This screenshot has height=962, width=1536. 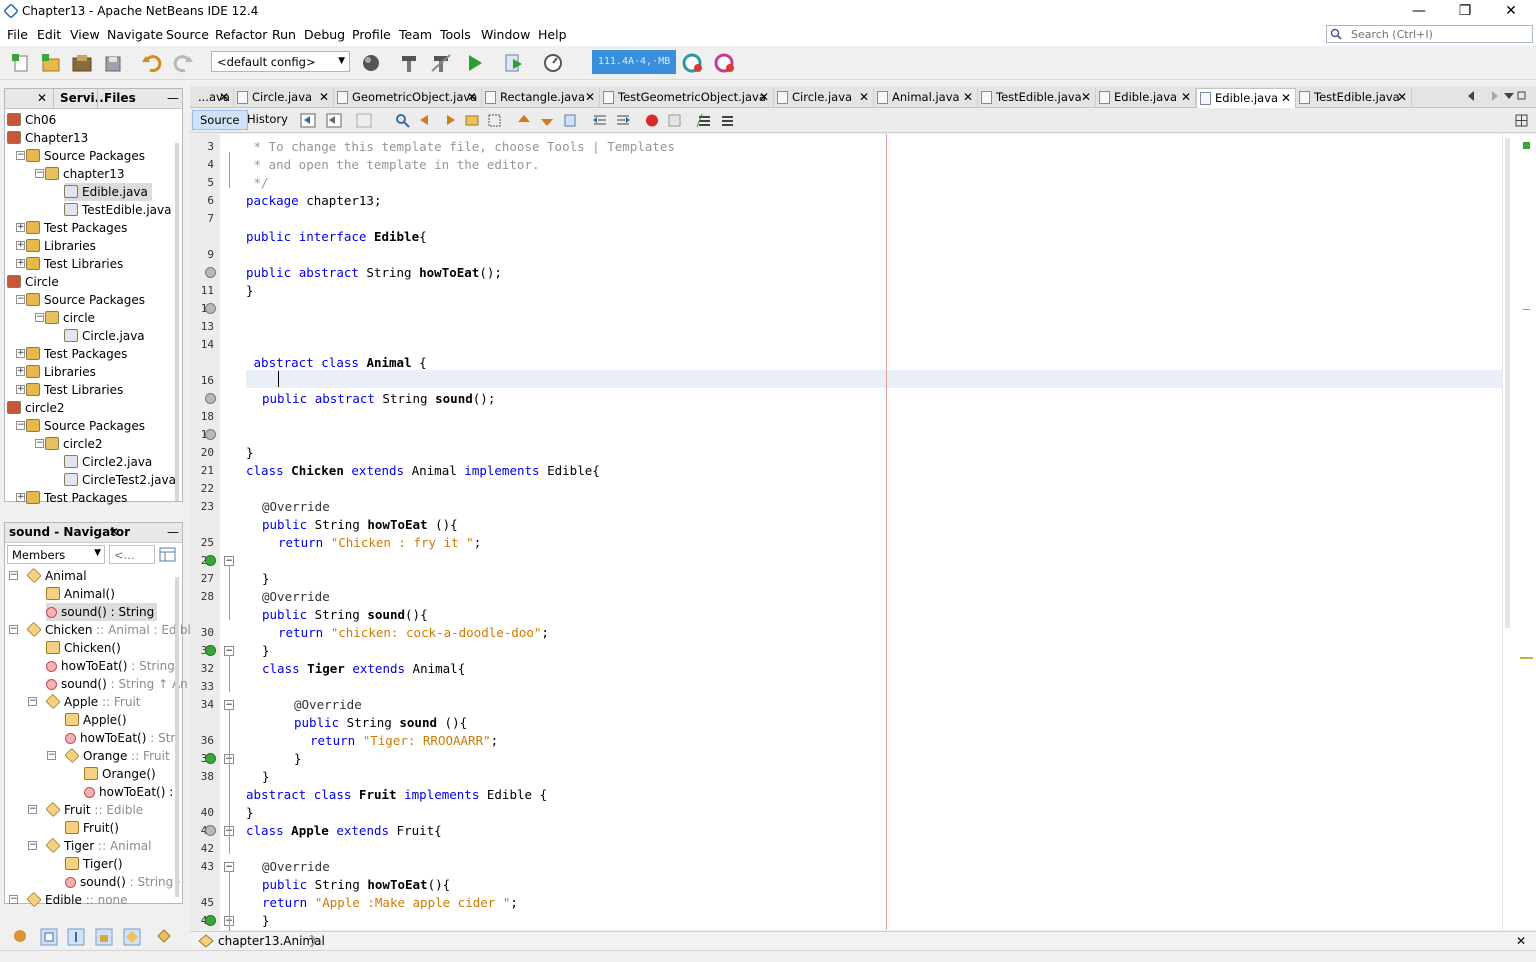 What do you see at coordinates (85, 156) in the screenshot?
I see `project-tree-item: Source Packages` at bounding box center [85, 156].